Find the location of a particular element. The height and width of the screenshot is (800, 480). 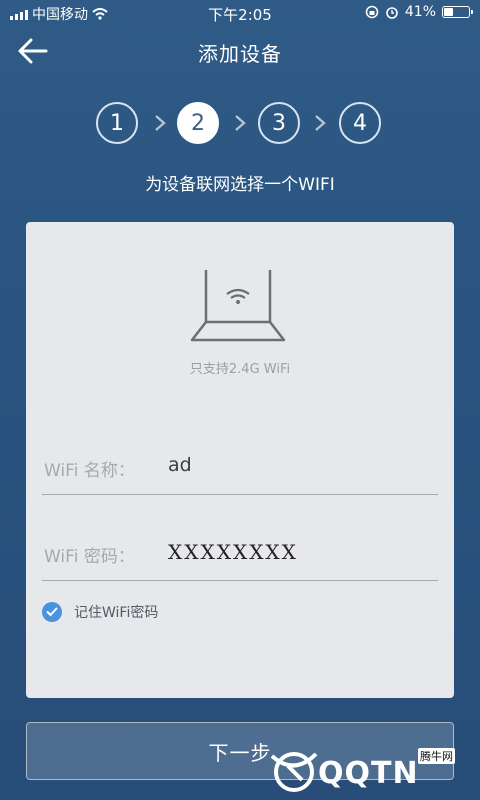

nav-bar: 添加设备 is located at coordinates (240, 51).